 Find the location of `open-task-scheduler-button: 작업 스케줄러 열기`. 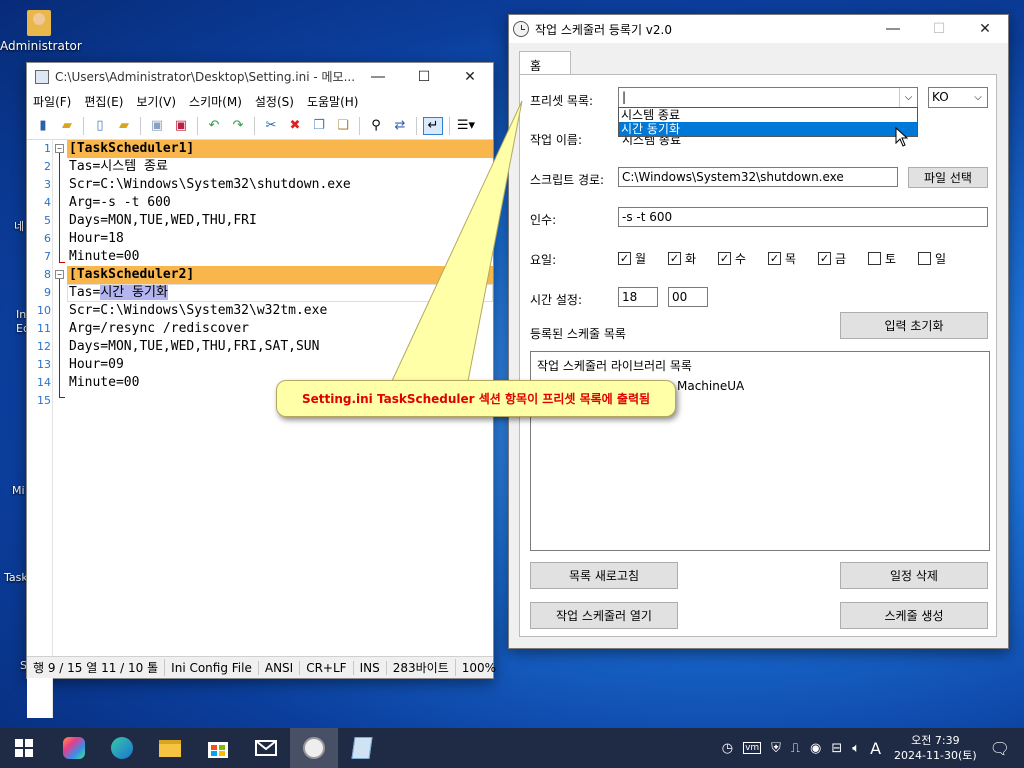

open-task-scheduler-button: 작업 스케줄러 열기 is located at coordinates (604, 615).